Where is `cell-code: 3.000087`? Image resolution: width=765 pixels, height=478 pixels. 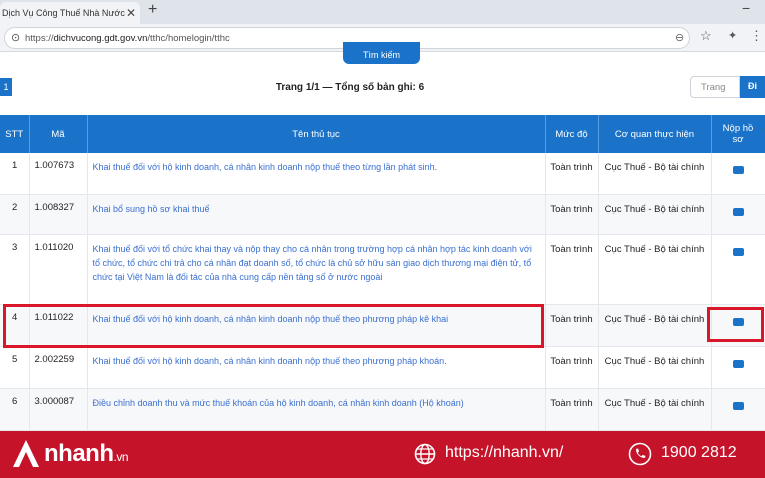
cell-code: 3.000087 is located at coordinates (58, 409).